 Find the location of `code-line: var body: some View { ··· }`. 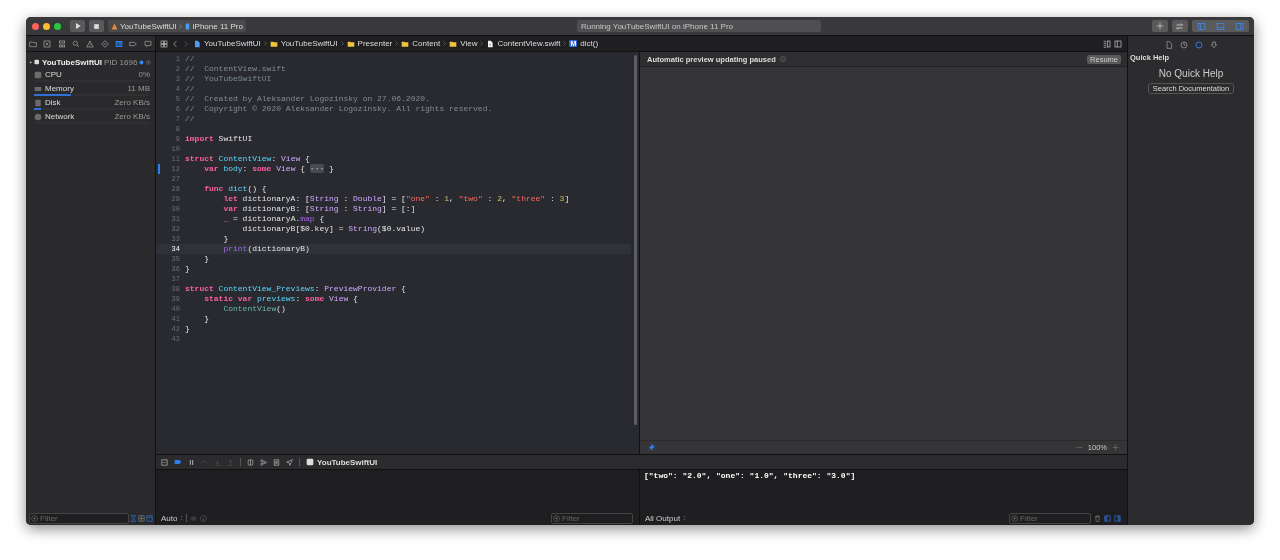

code-line: var body: some View { ··· } is located at coordinates (268, 169).